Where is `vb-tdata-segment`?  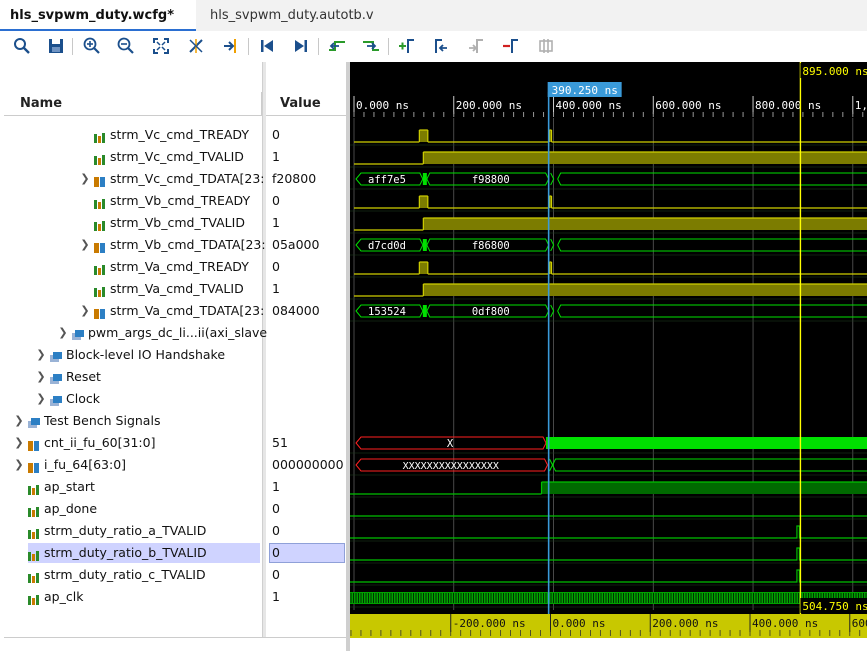 vb-tdata-segment is located at coordinates (712, 248).